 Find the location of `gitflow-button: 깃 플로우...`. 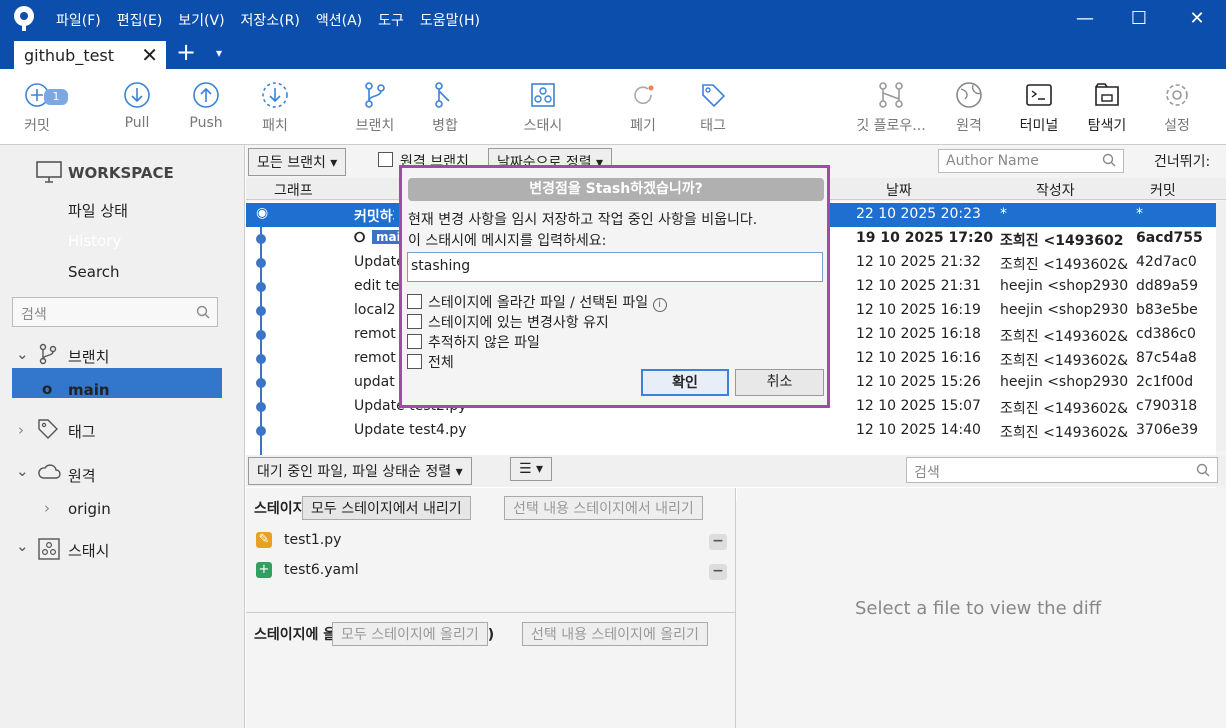

gitflow-button: 깃 플로우... is located at coordinates (891, 108).